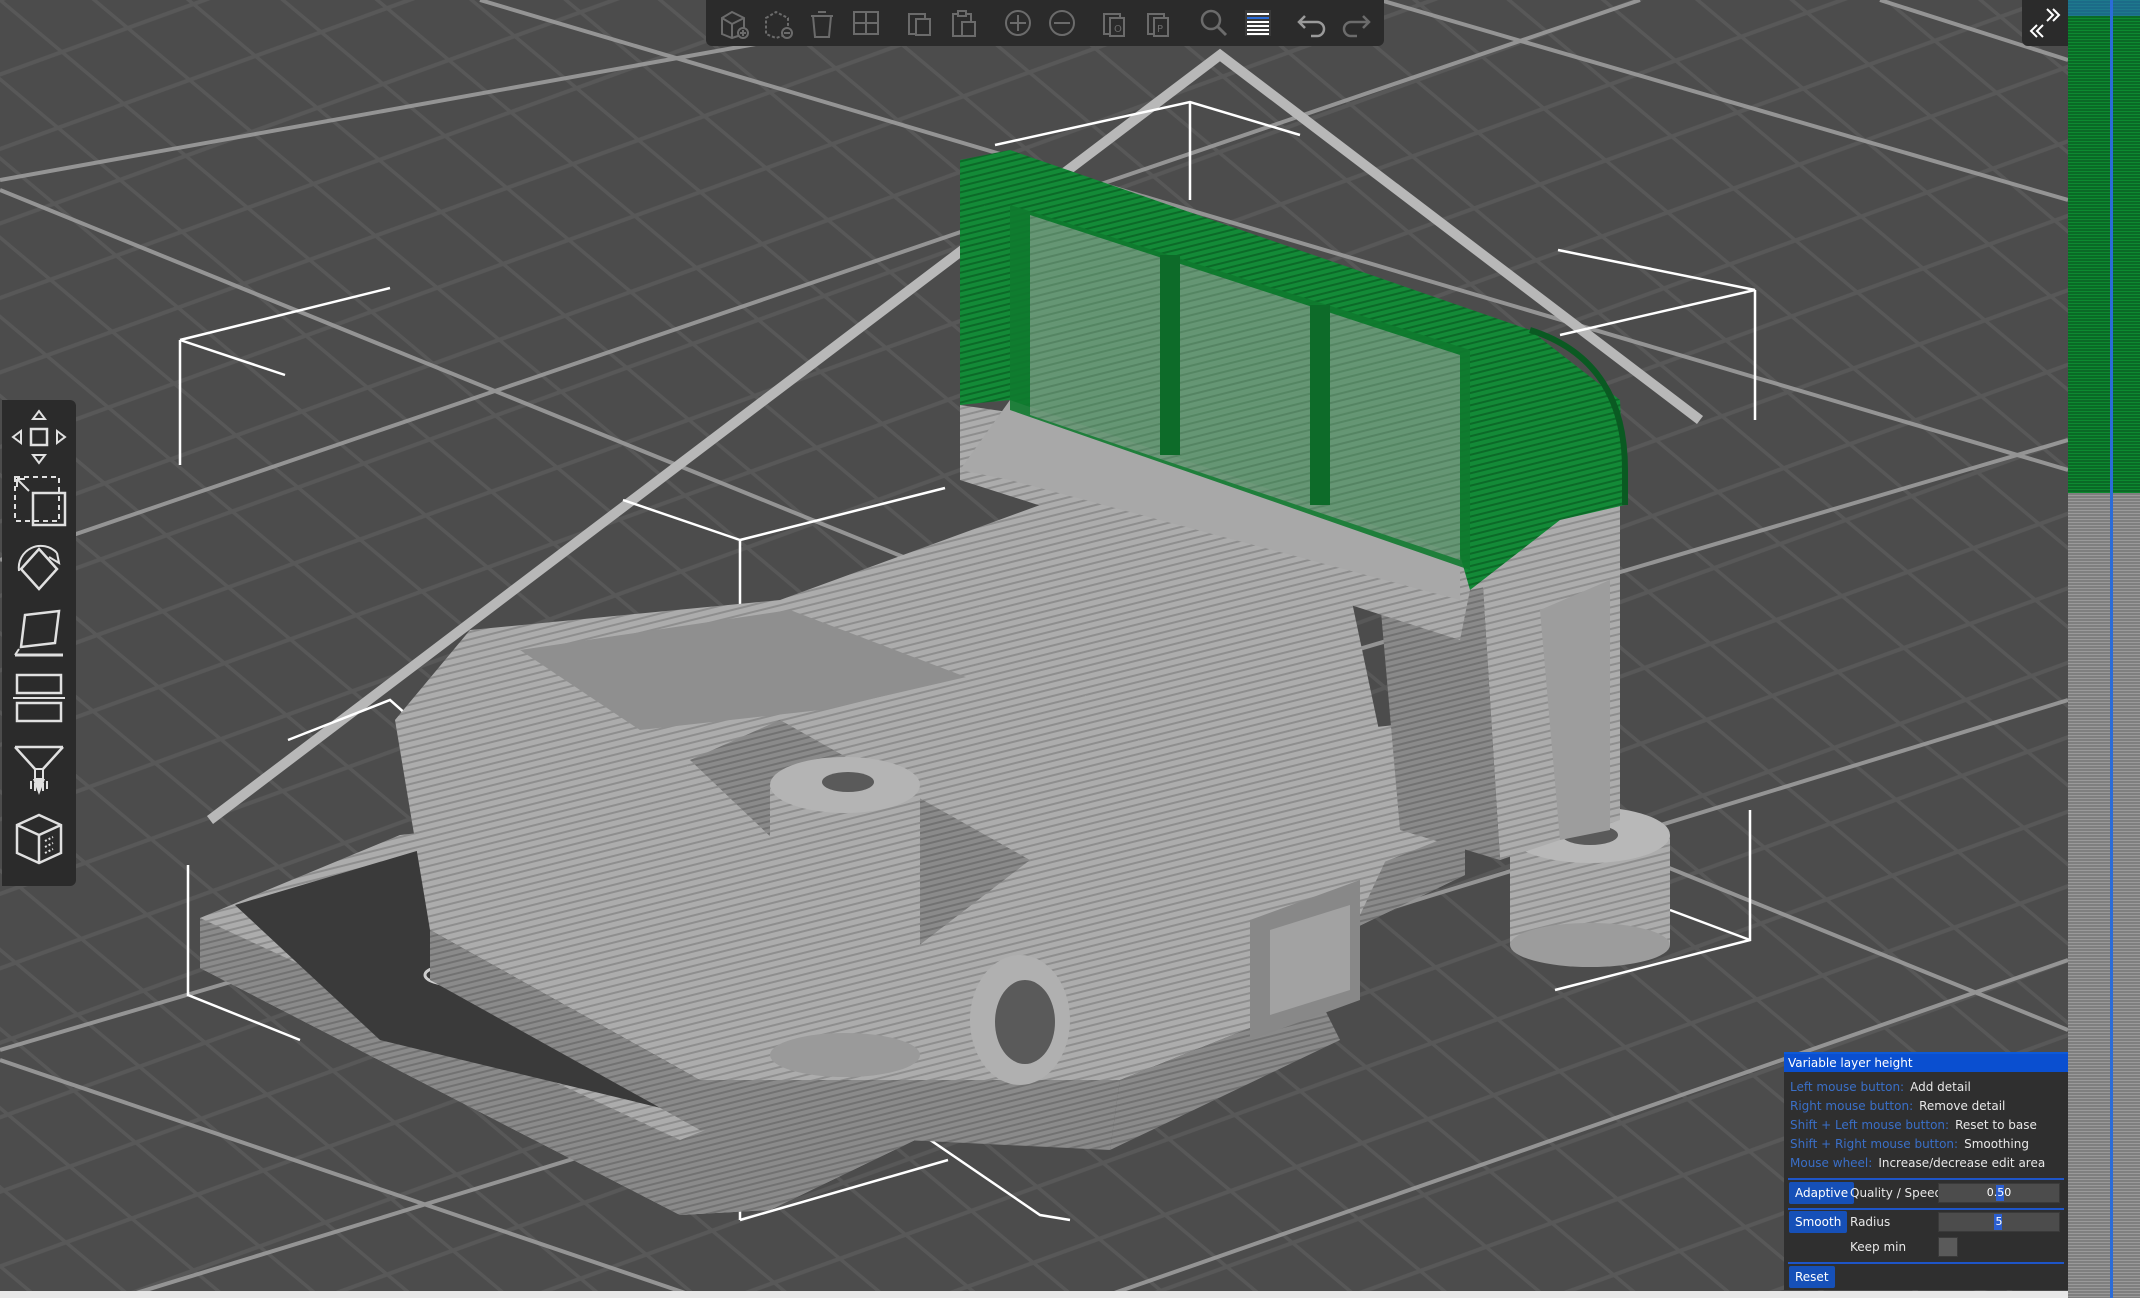 Image resolution: width=2140 pixels, height=1298 pixels. I want to click on undo-icon, so click(1312, 23).